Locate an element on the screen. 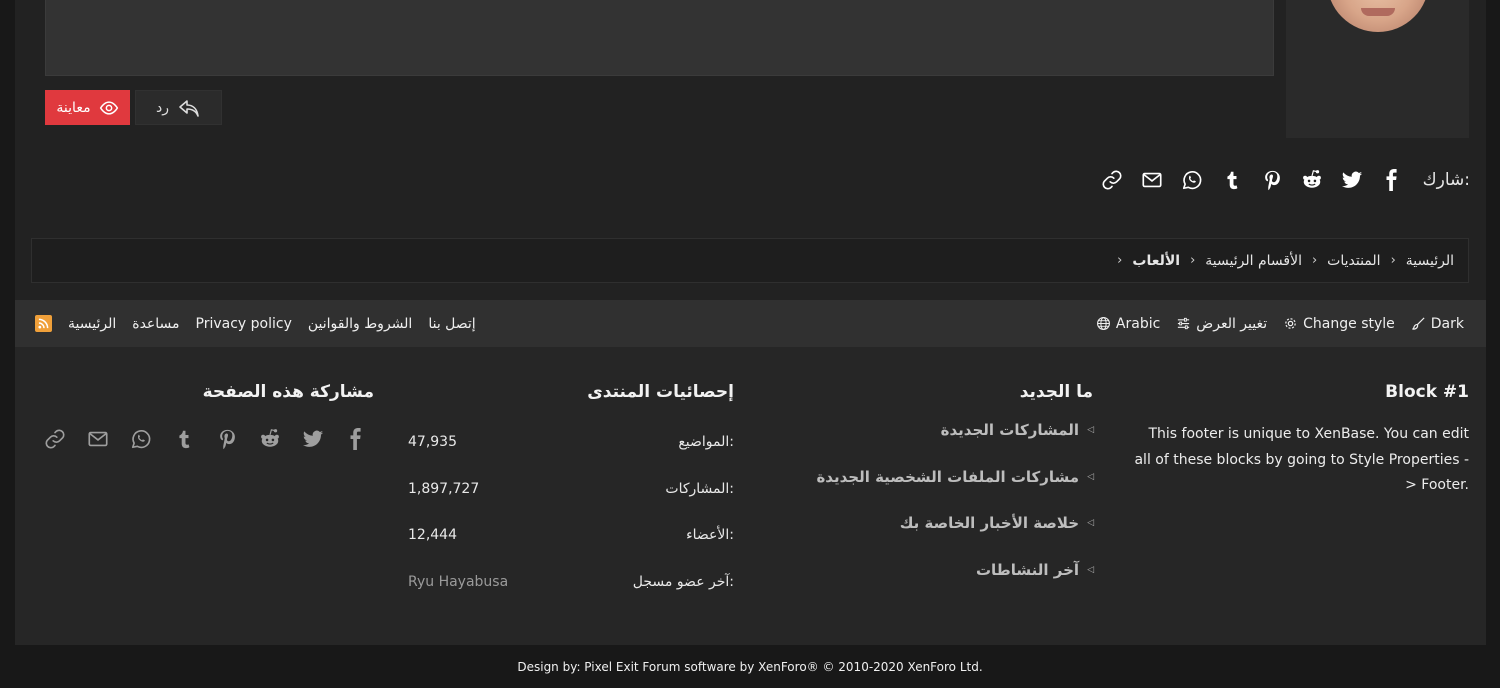 The height and width of the screenshot is (688, 1500). footer-home-link: الرئيسية is located at coordinates (92, 324).